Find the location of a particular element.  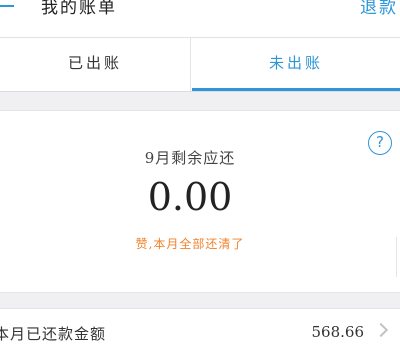

back-icon is located at coordinates (10, 11).